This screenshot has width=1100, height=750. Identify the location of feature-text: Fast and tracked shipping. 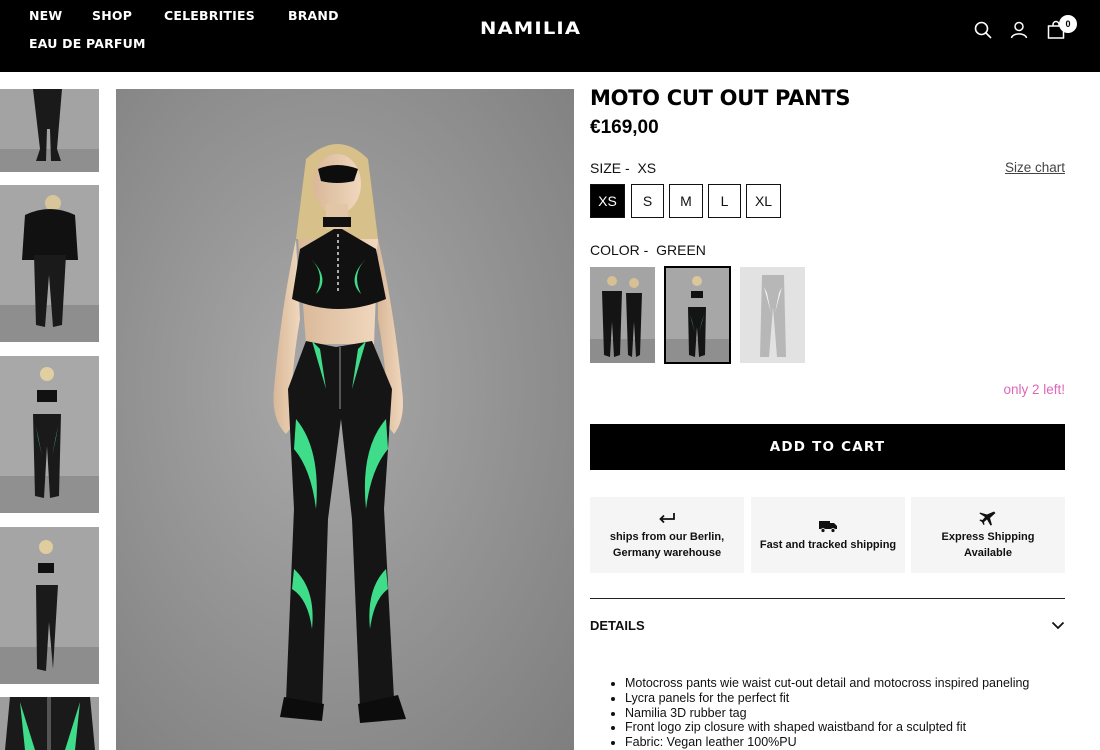
(828, 544).